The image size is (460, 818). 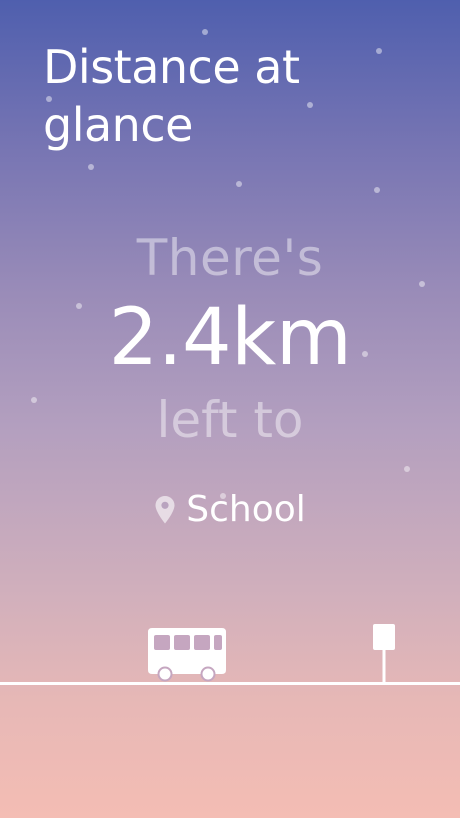 I want to click on distance-value: 2.4km, so click(x=230, y=338).